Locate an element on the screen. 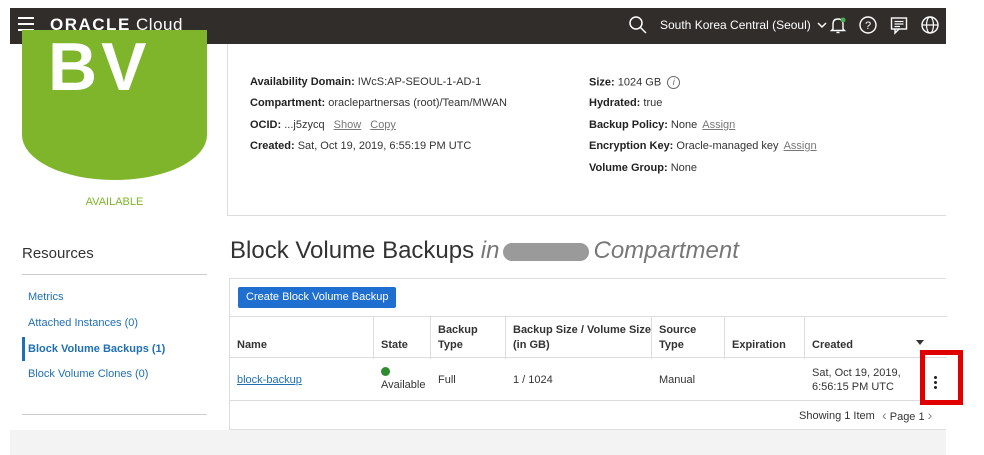 The width and height of the screenshot is (984, 455). cell-name: block-backup is located at coordinates (302, 380).